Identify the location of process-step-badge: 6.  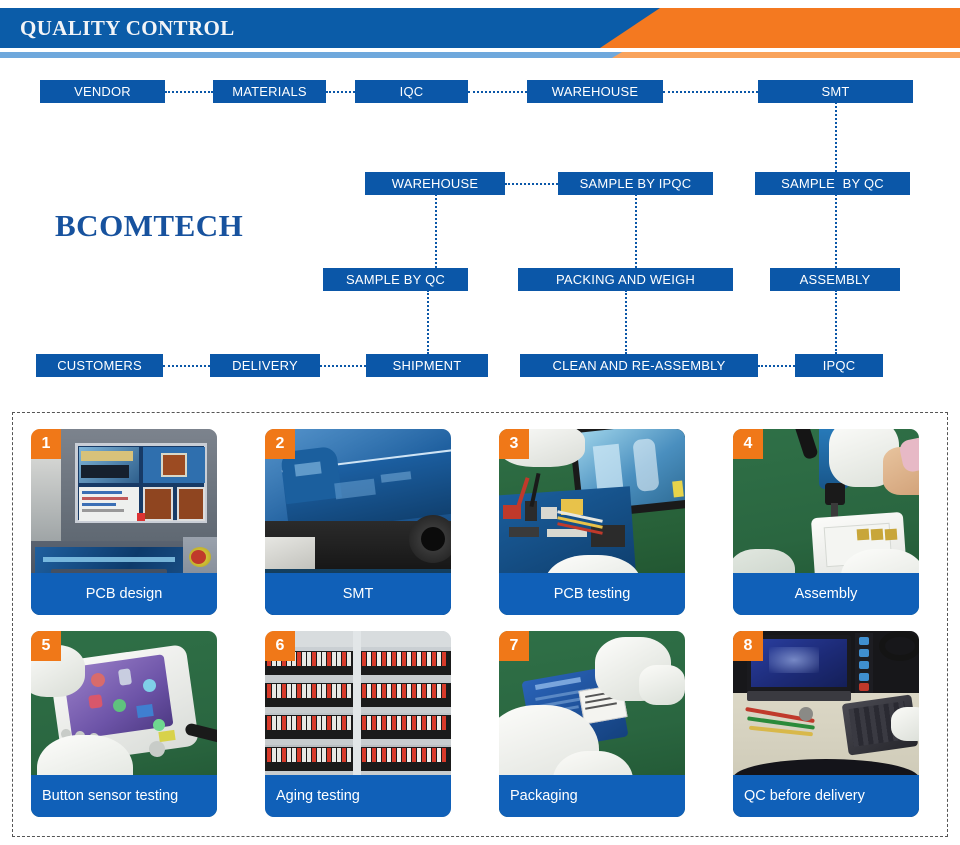
(280, 646).